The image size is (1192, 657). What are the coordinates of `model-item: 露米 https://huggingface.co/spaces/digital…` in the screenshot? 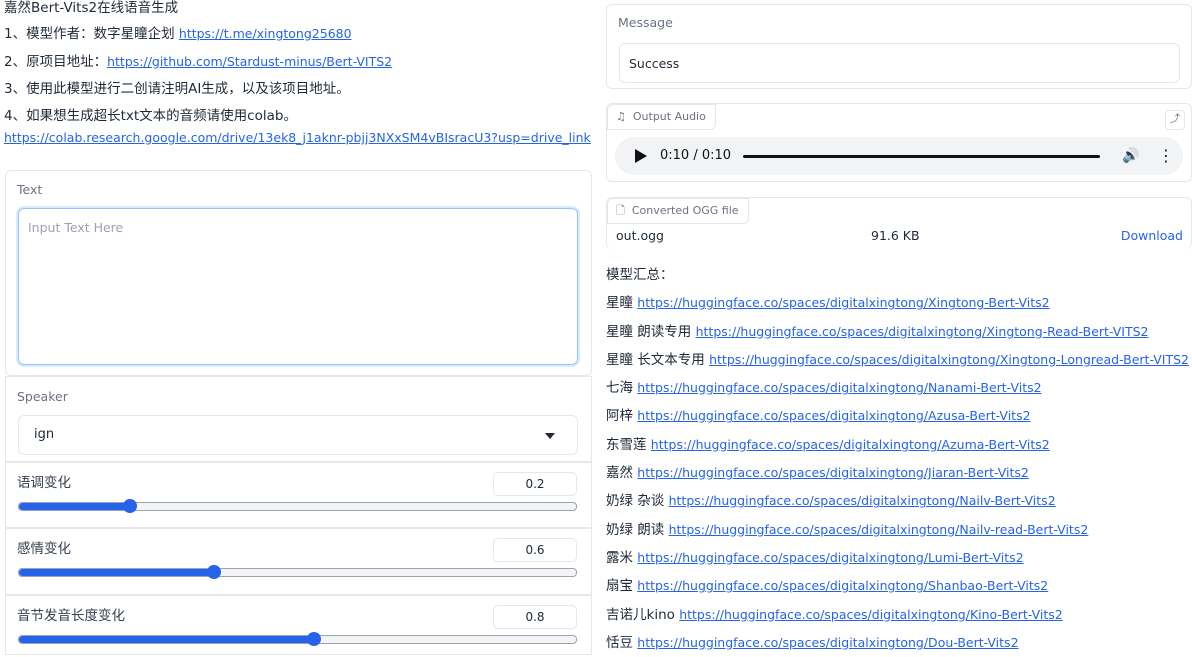 It's located at (815, 557).